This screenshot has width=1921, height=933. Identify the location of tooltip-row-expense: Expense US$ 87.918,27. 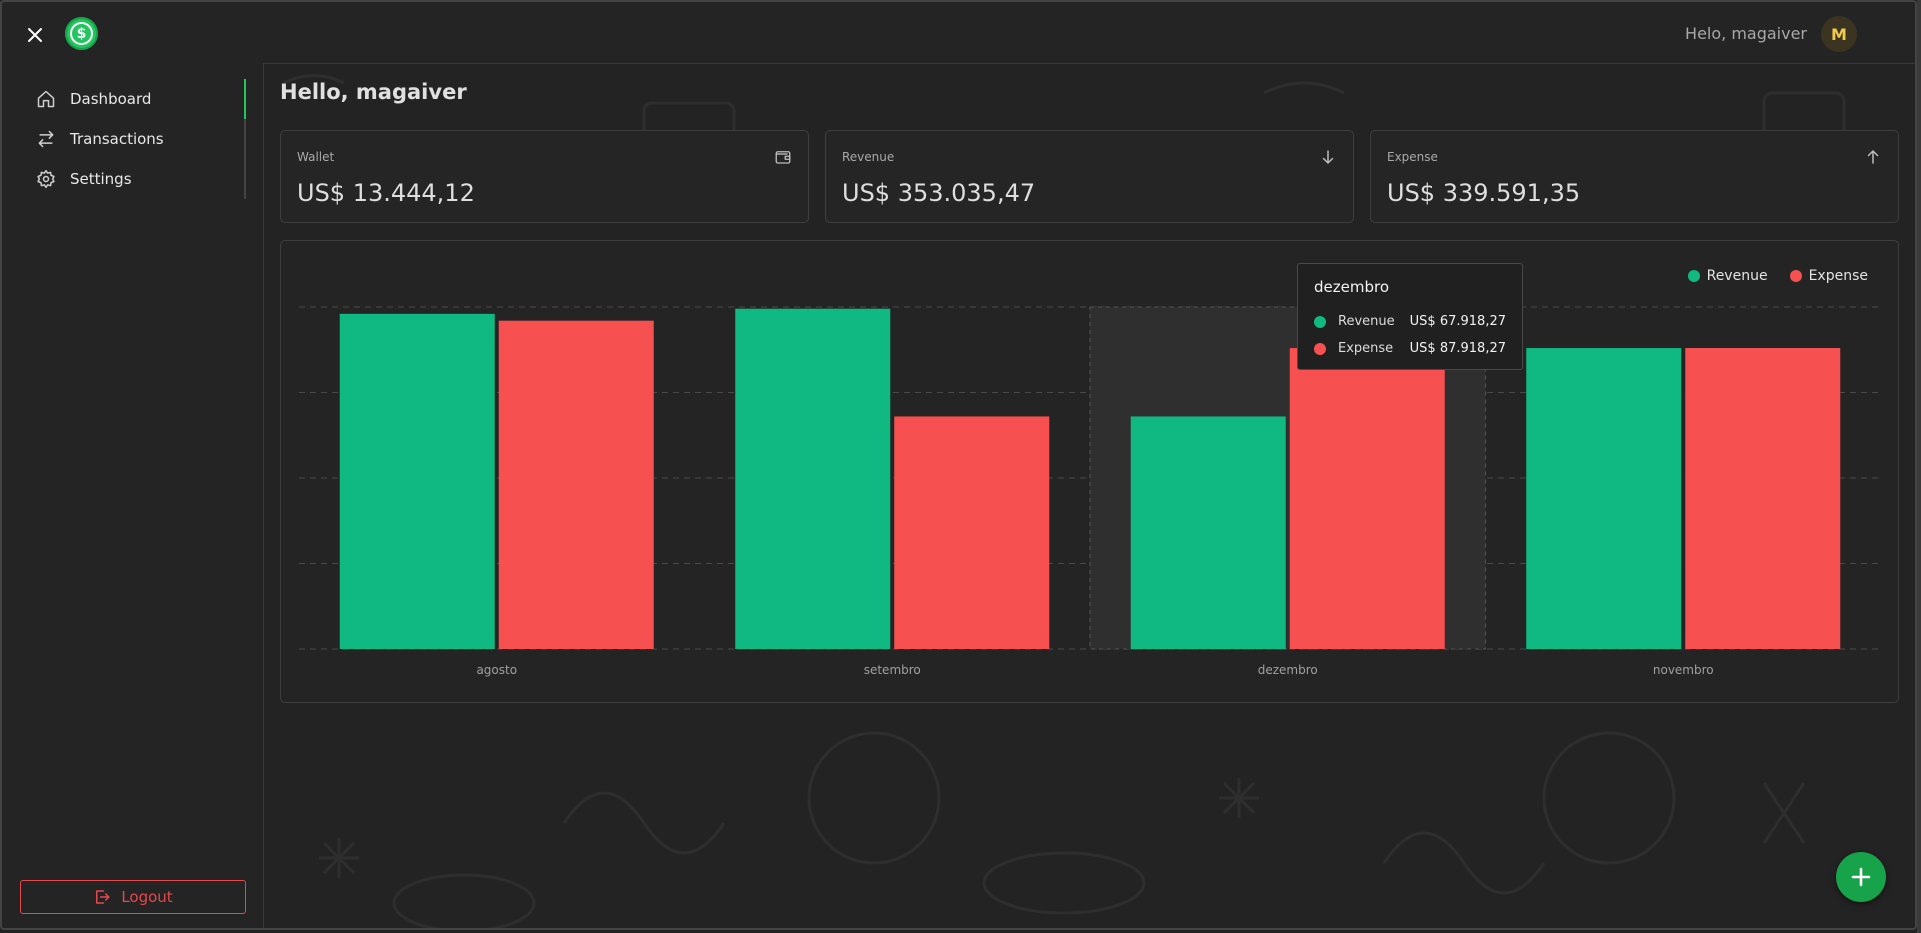
(1410, 348).